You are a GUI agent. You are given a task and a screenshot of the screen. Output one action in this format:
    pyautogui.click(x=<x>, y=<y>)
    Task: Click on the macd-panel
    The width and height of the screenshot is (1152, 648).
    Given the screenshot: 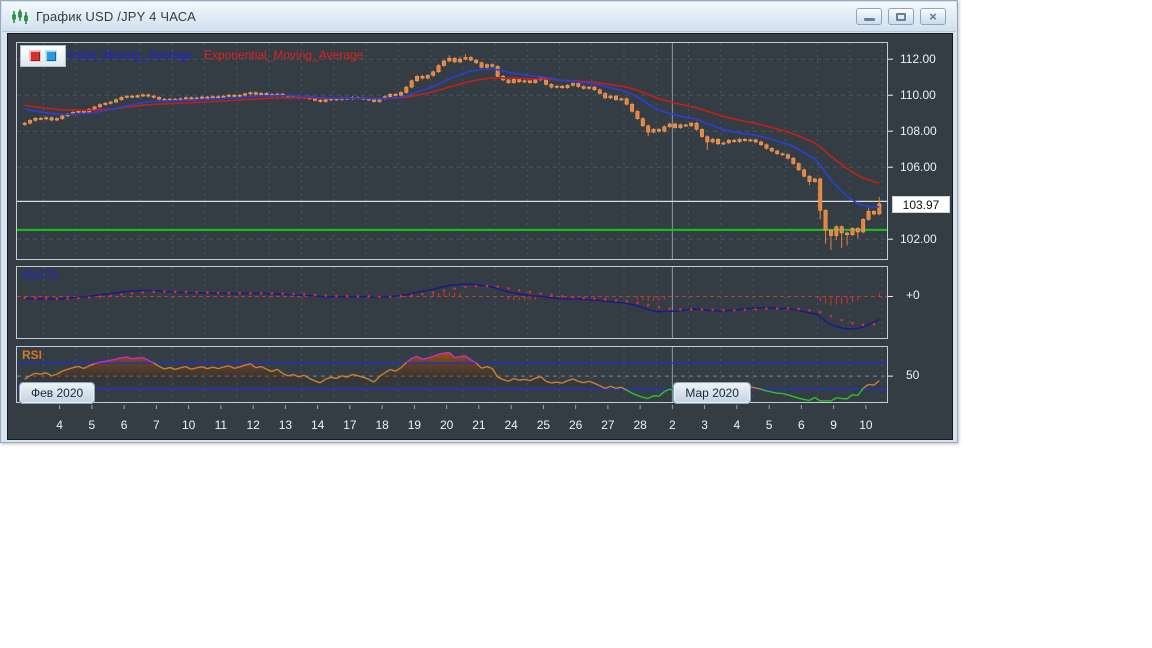 What is the action you would take?
    pyautogui.click(x=452, y=302)
    